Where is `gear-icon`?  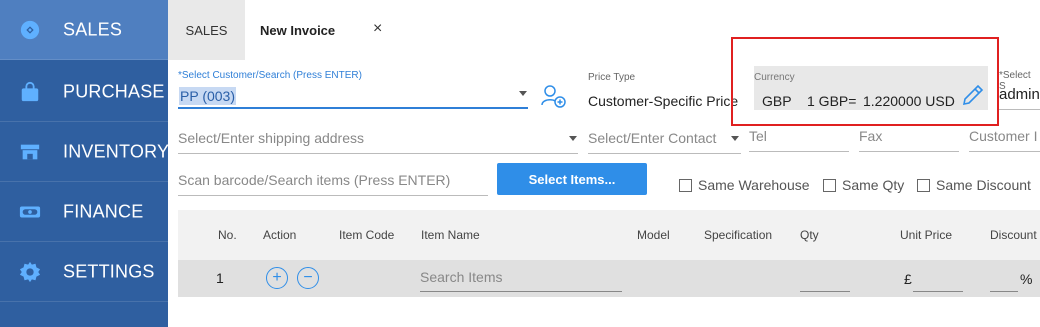 gear-icon is located at coordinates (30, 271).